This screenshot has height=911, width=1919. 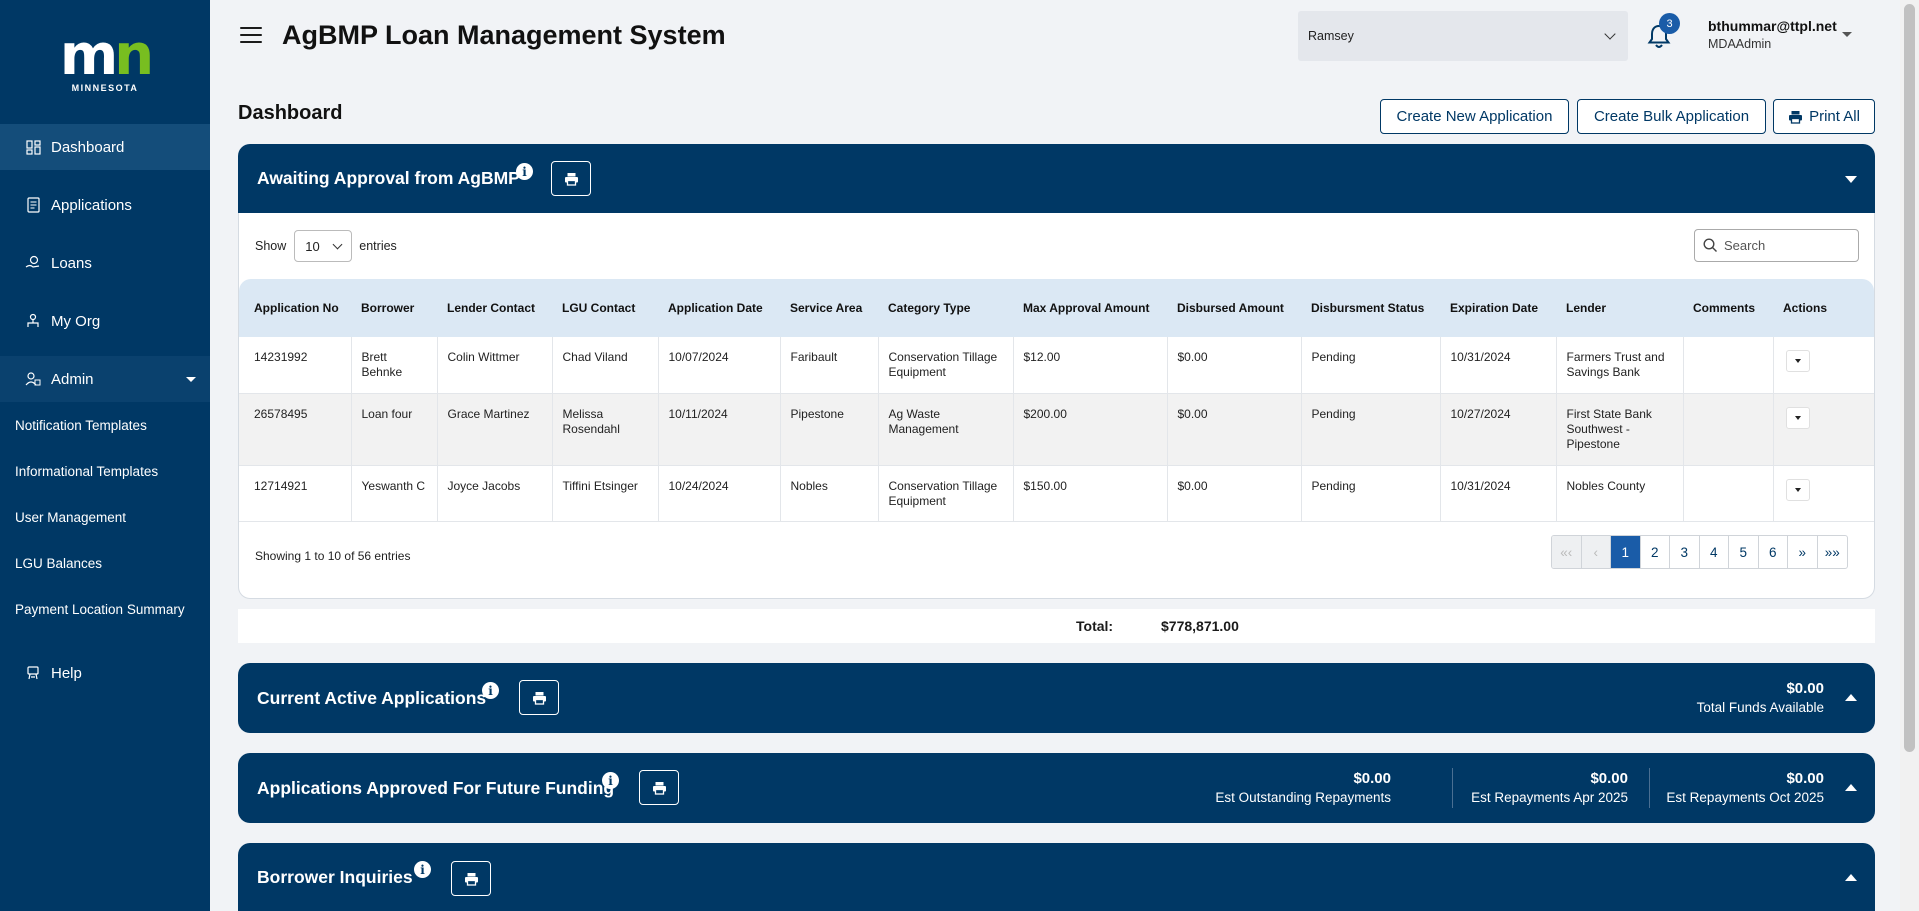 I want to click on column-header: Application Date, so click(x=719, y=308).